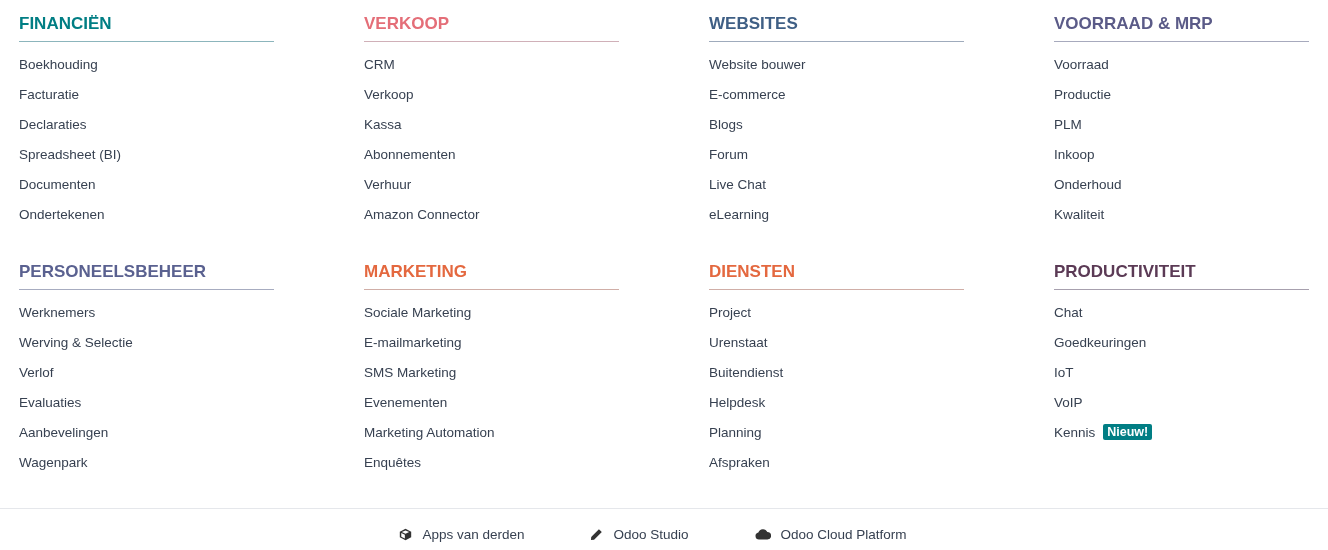  I want to click on app-link: Verkoop, so click(389, 94).